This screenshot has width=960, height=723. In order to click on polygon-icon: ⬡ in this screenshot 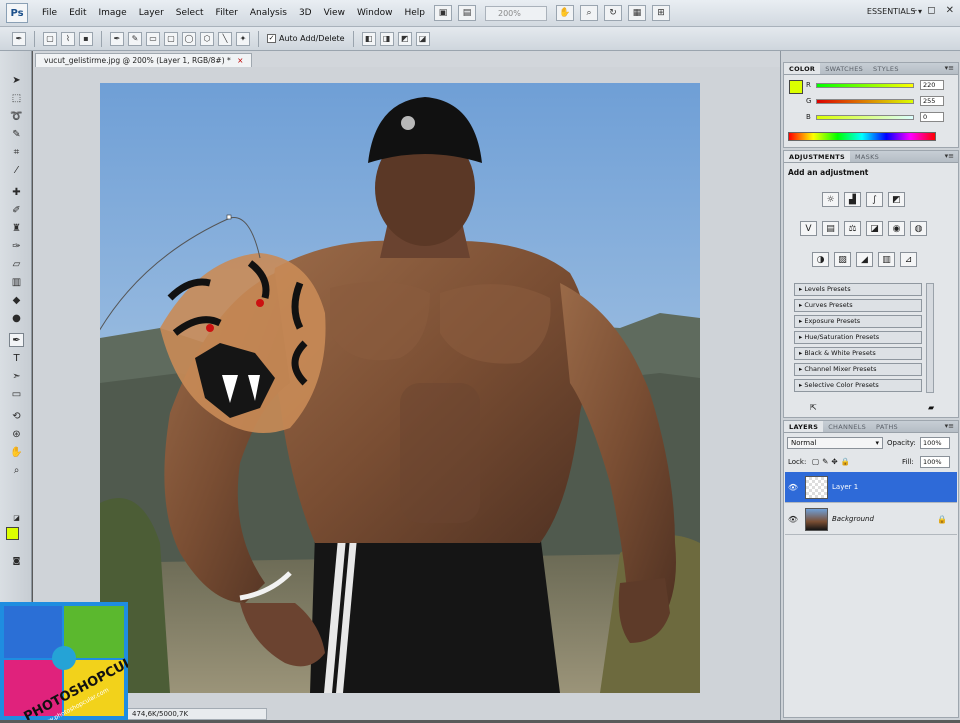, I will do `click(207, 38)`.